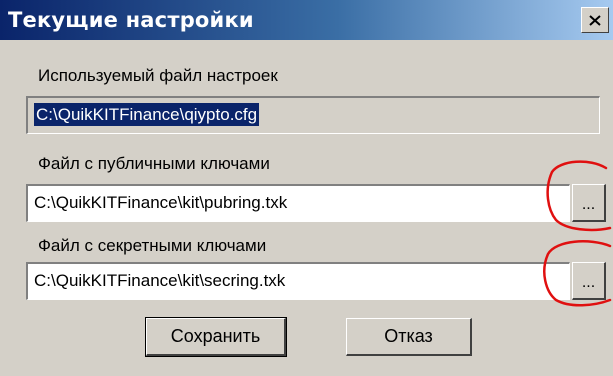 This screenshot has width=613, height=376. I want to click on close-button, so click(595, 20).